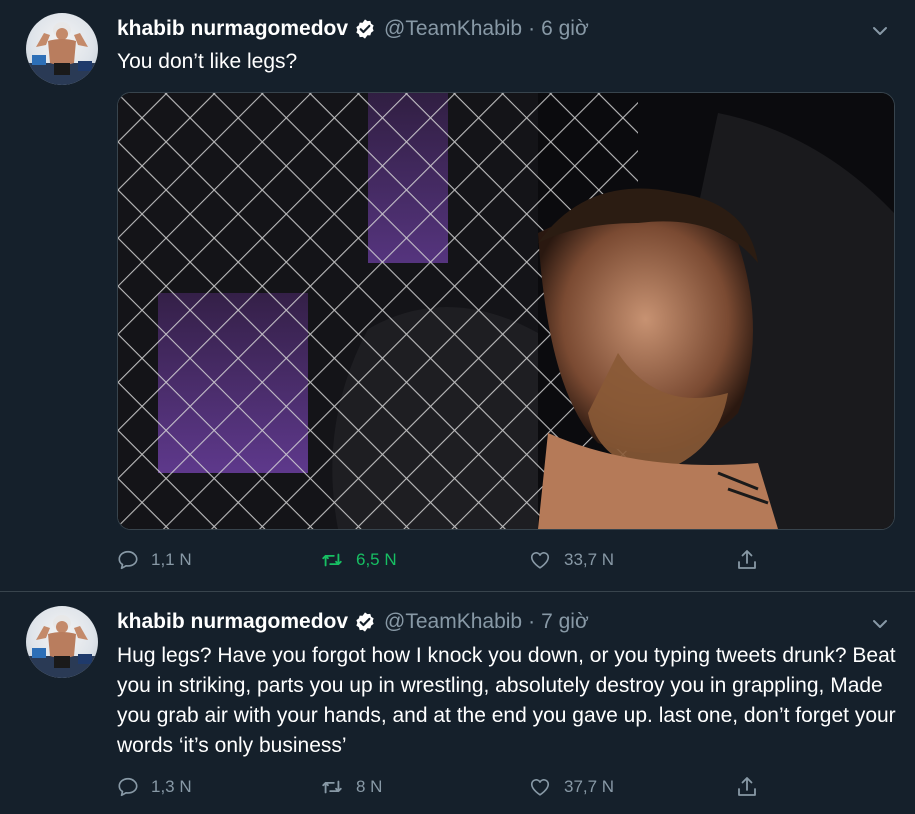 This screenshot has width=915, height=814. What do you see at coordinates (351, 787) in the screenshot?
I see `retweet-button: 8 N` at bounding box center [351, 787].